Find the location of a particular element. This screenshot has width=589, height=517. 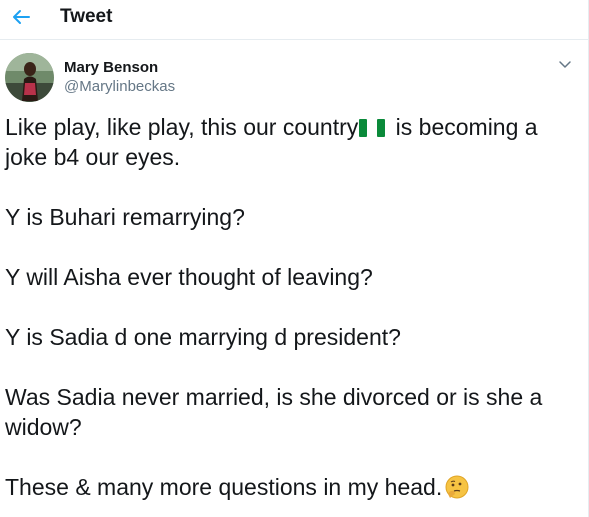

chevron-down-icon is located at coordinates (565, 64).